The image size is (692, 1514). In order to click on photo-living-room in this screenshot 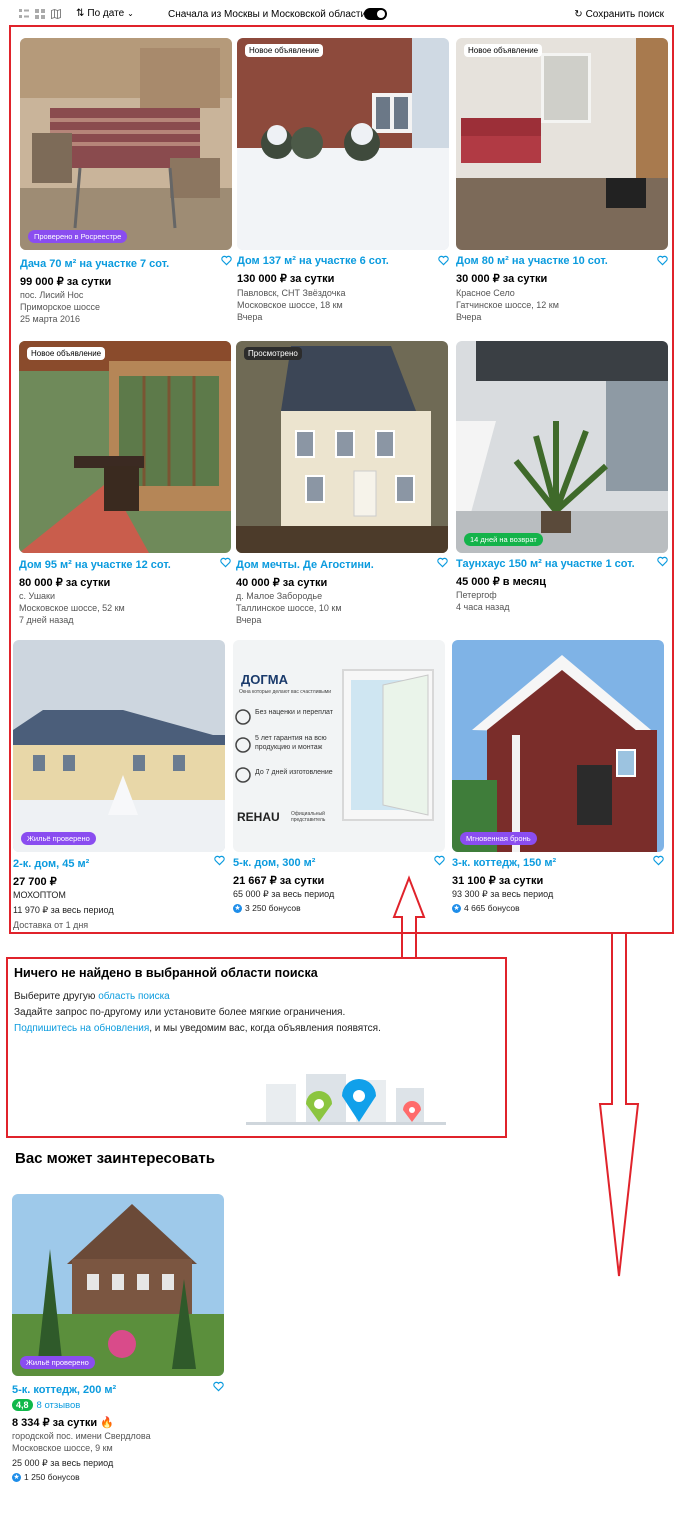, I will do `click(562, 144)`.